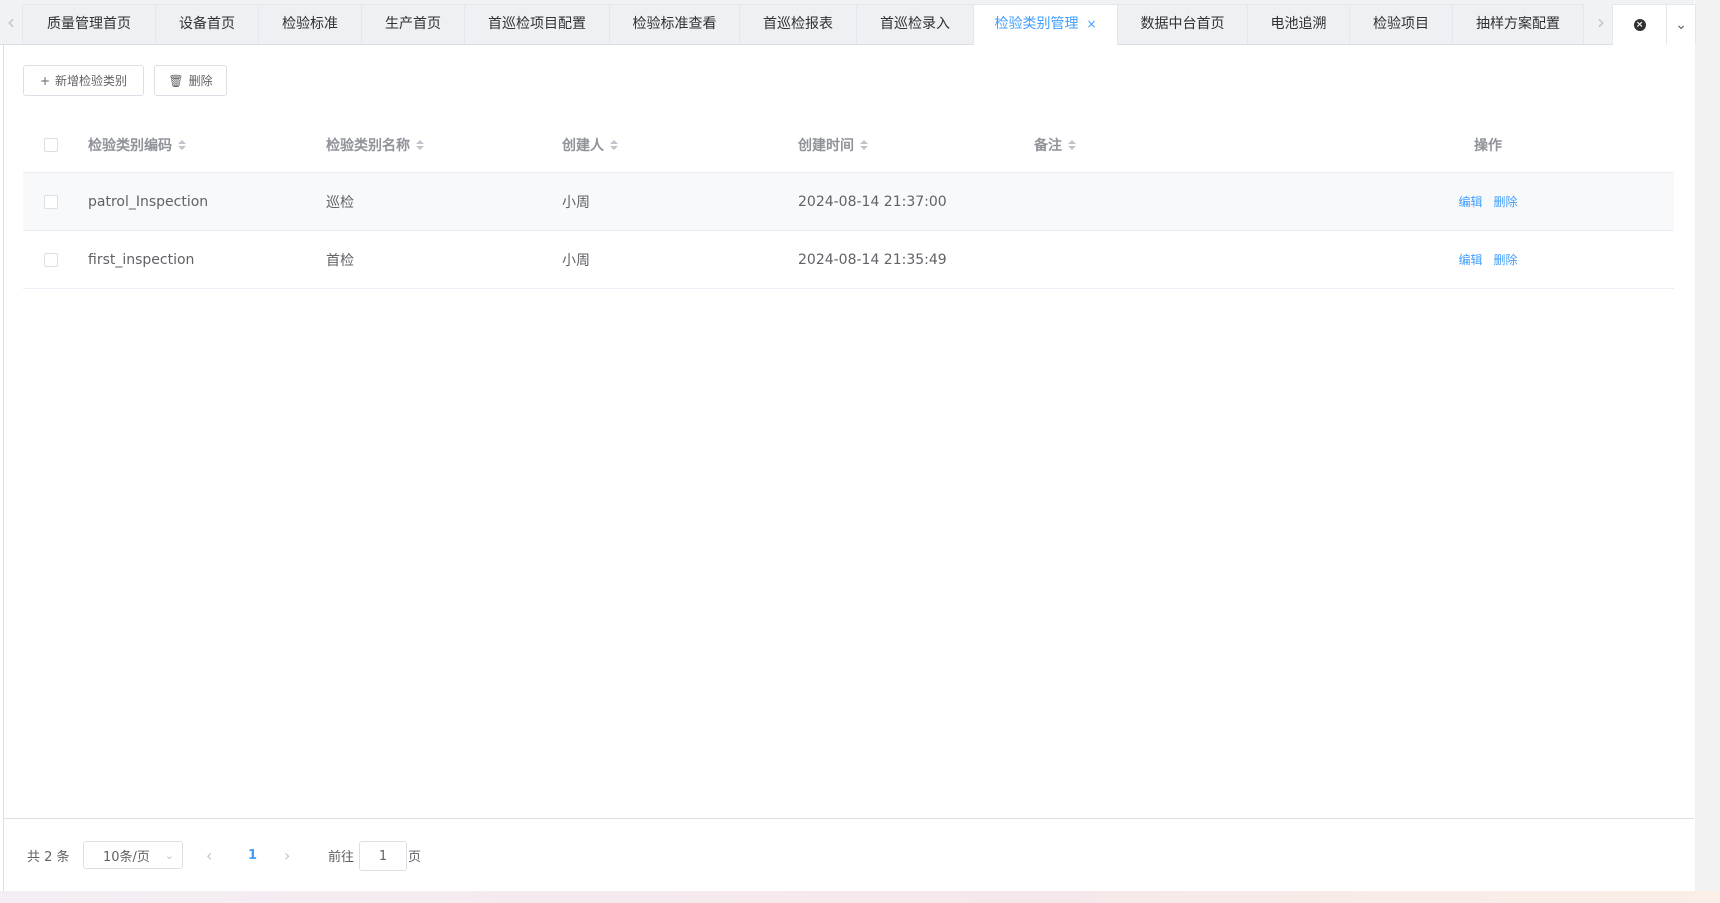 Image resolution: width=1720 pixels, height=903 pixels. What do you see at coordinates (872, 201) in the screenshot?
I see `cell-created-at: 2024-08-14 21:37:00` at bounding box center [872, 201].